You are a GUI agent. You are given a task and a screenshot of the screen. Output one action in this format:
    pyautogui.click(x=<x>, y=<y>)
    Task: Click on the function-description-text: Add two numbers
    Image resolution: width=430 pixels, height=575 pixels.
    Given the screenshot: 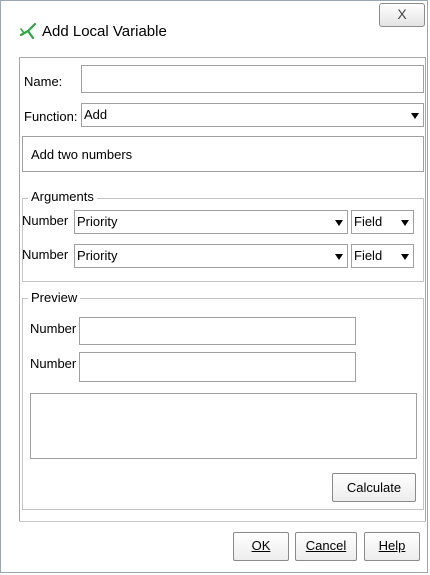 What is the action you would take?
    pyautogui.click(x=82, y=154)
    